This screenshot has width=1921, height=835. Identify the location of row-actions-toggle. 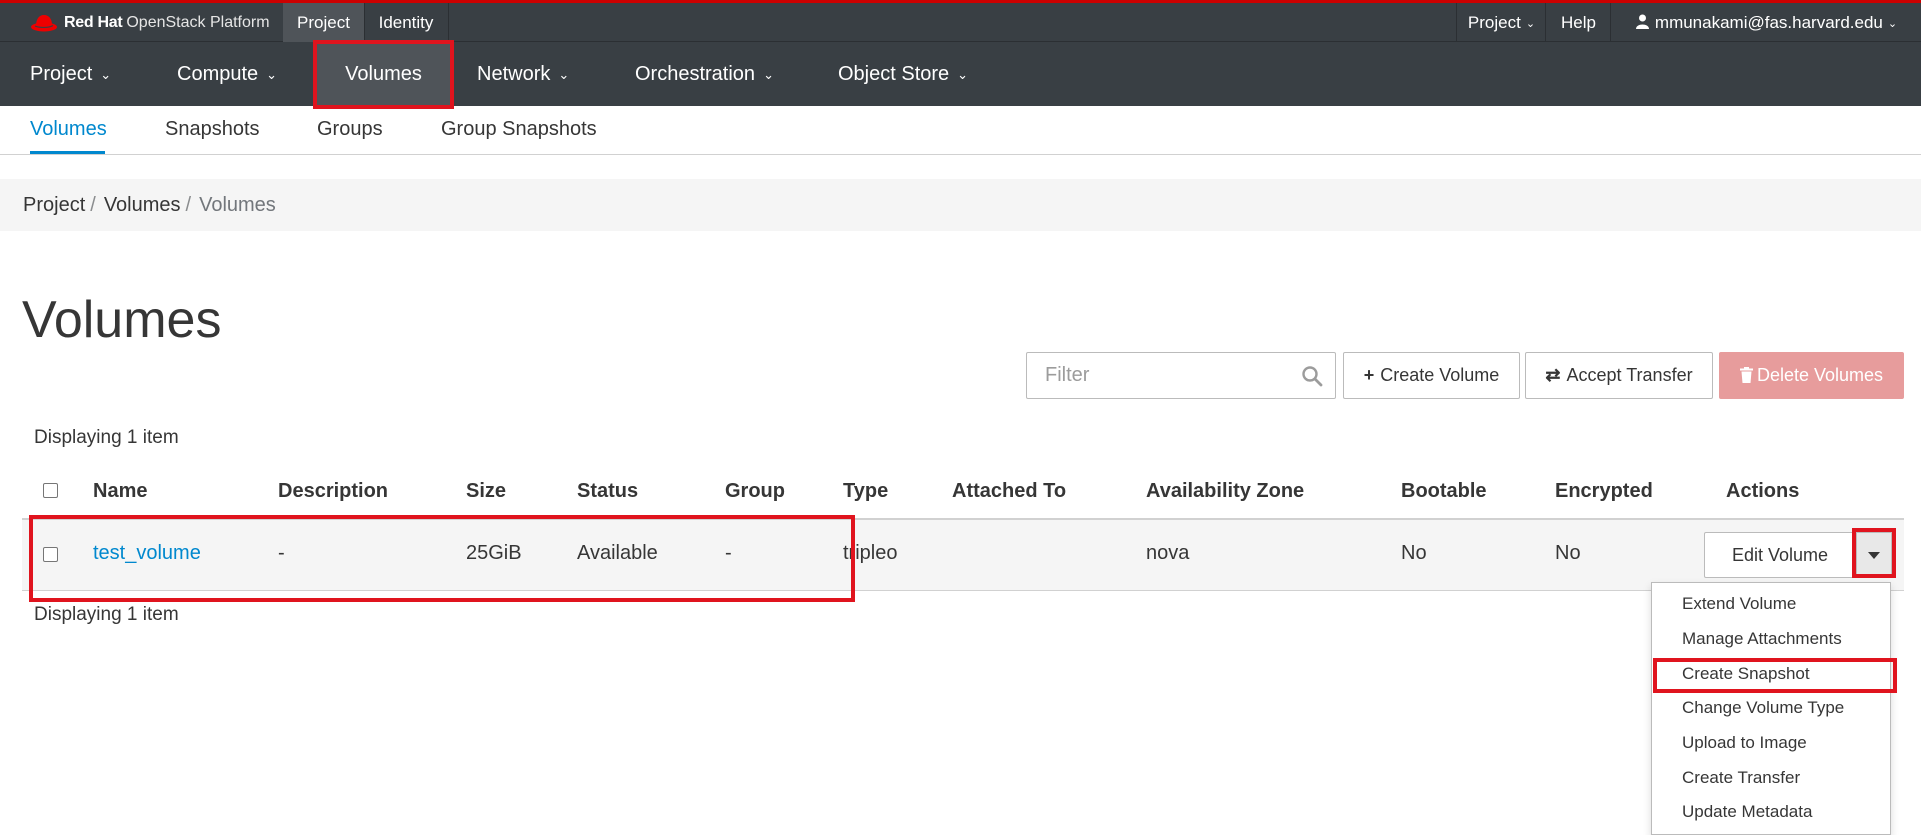
(1874, 555).